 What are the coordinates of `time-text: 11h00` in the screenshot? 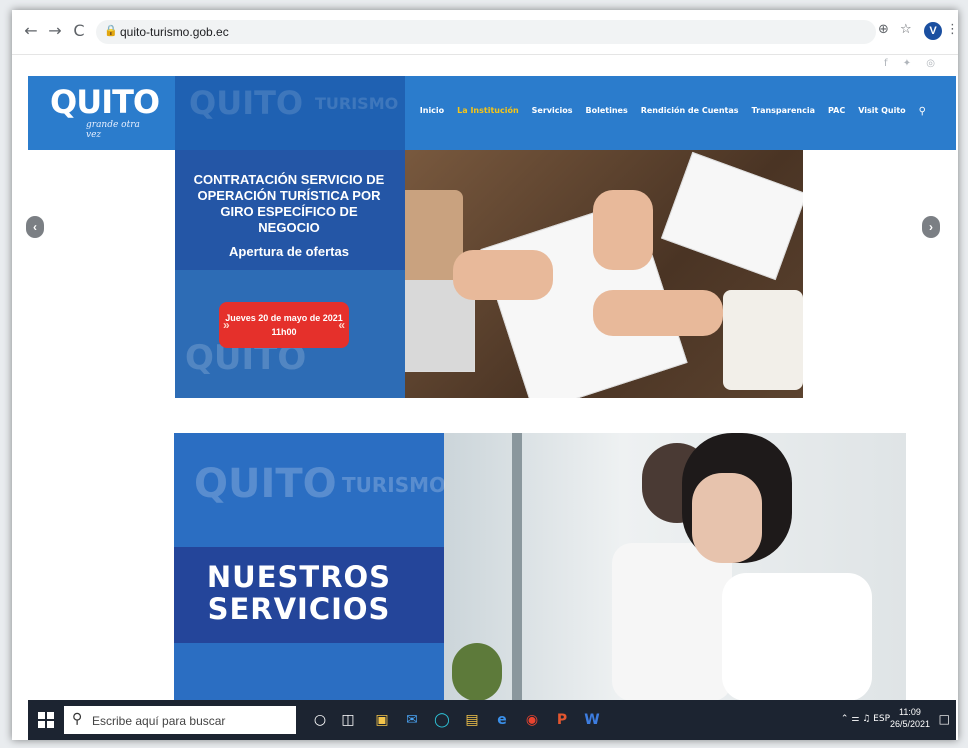 It's located at (284, 332).